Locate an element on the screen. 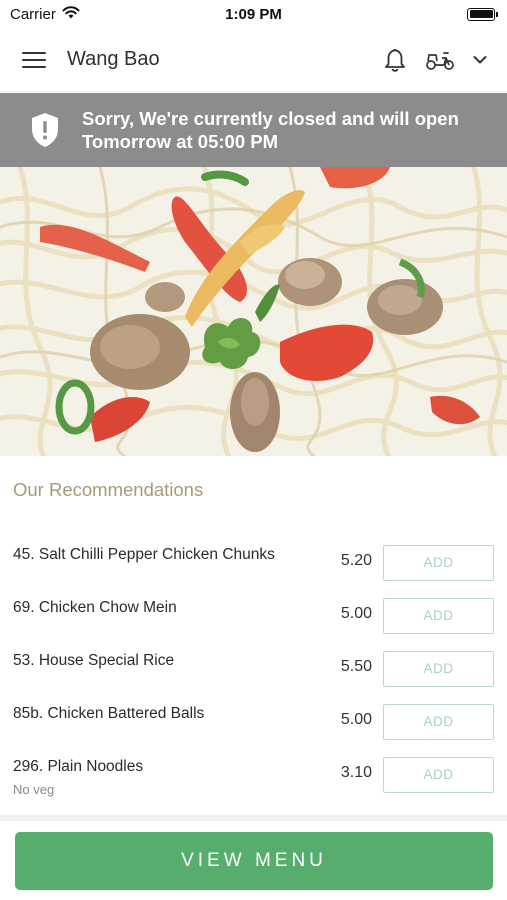 The image size is (507, 900). status-bar: Carrier 1:09 PM is located at coordinates (253, 14).